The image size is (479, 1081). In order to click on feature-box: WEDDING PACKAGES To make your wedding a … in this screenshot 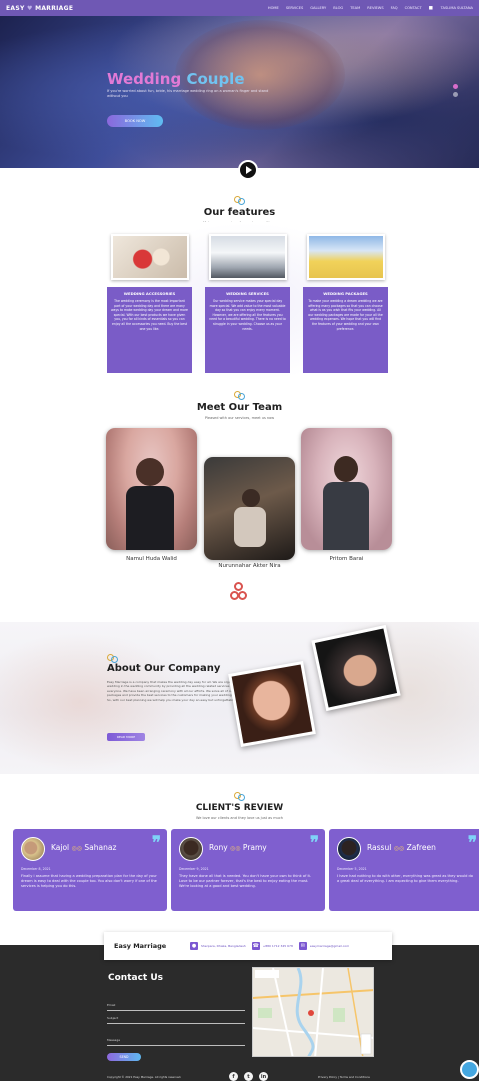, I will do `click(345, 330)`.